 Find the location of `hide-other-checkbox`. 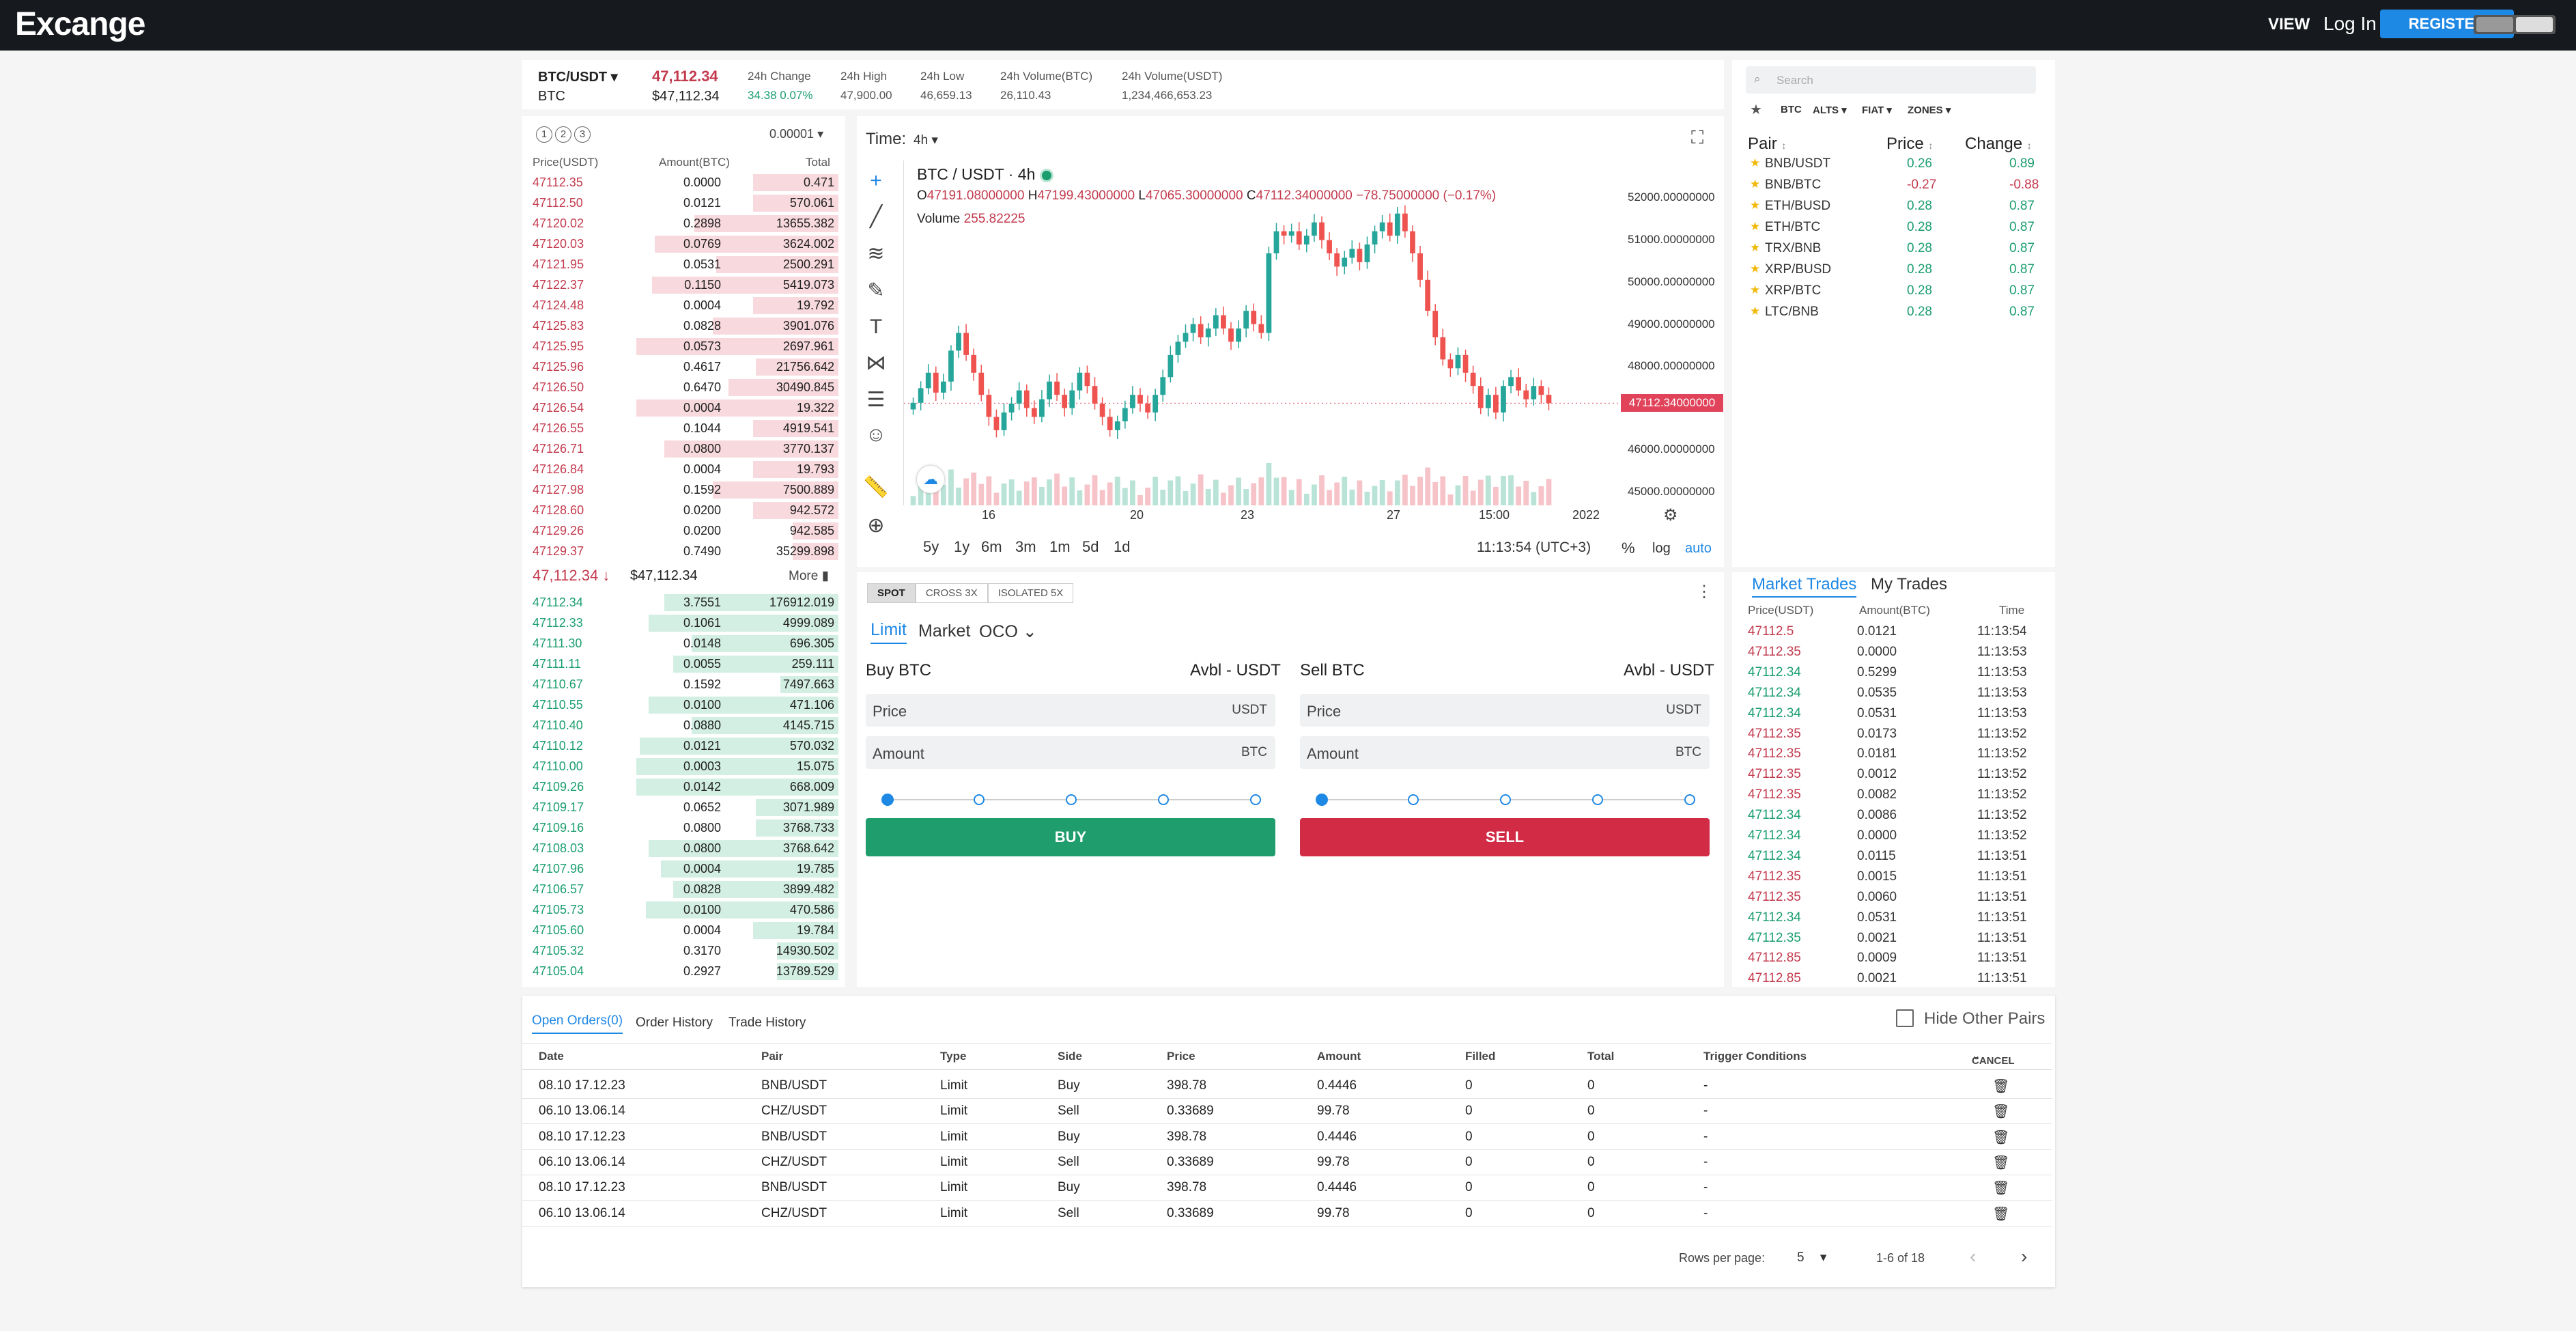

hide-other-checkbox is located at coordinates (1905, 1018).